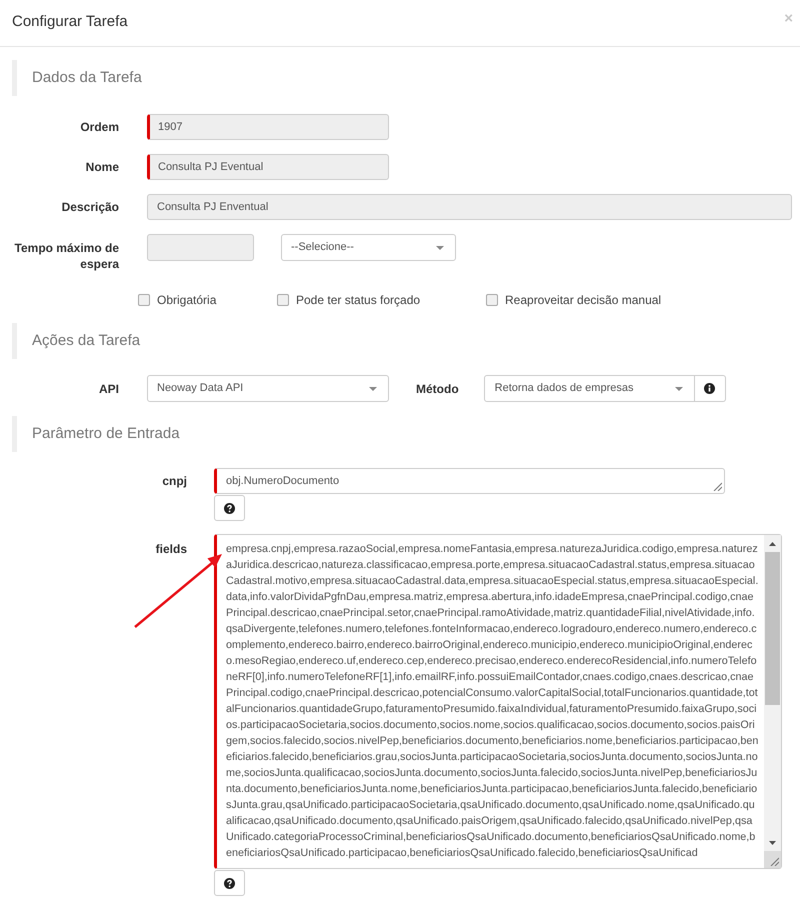 Image resolution: width=800 pixels, height=900 pixels. What do you see at coordinates (772, 544) in the screenshot?
I see `scroll-up-icon` at bounding box center [772, 544].